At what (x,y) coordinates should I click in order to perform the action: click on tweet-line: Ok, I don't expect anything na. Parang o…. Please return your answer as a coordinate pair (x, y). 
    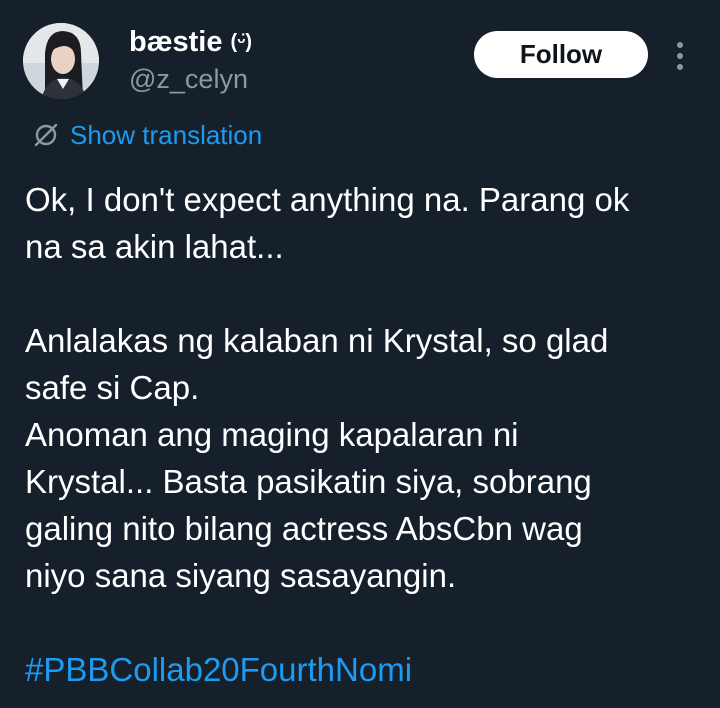
    Looking at the image, I should click on (327, 199).